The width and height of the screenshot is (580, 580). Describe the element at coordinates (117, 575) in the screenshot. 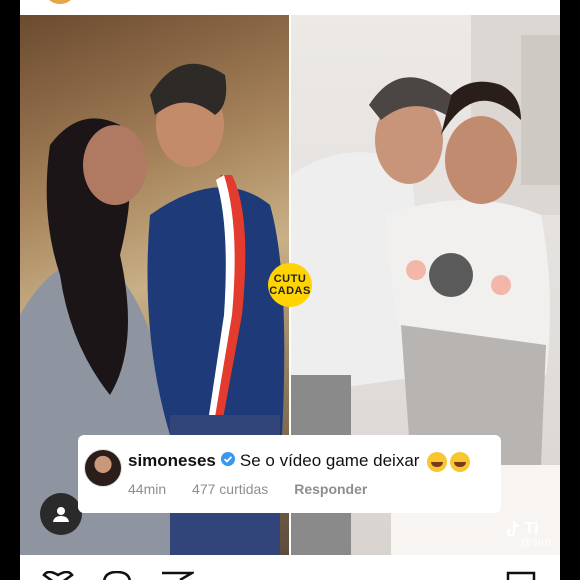

I see `comment-icon` at that location.